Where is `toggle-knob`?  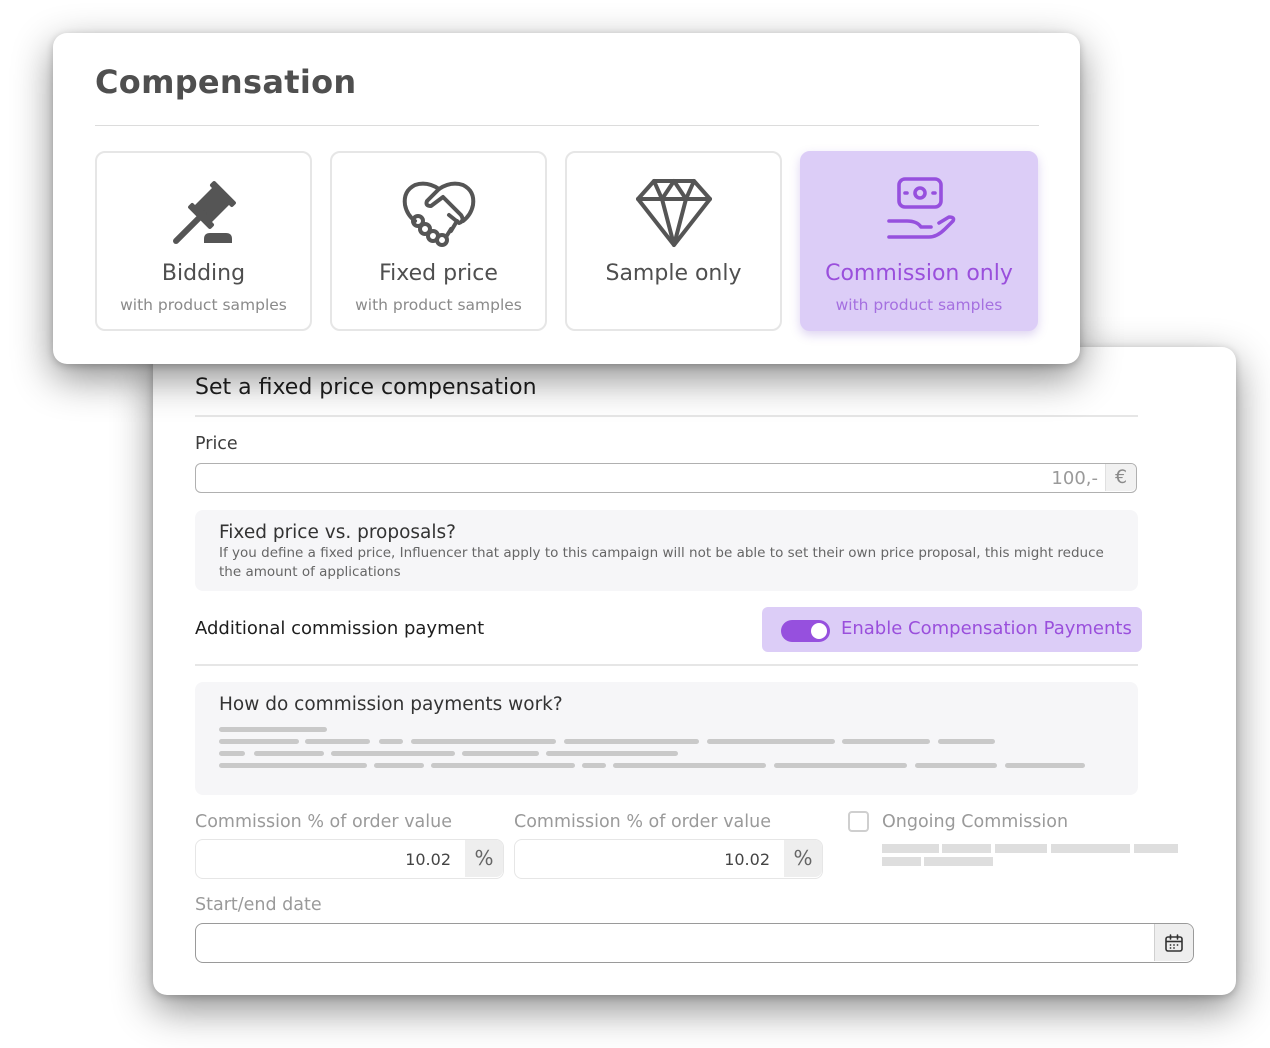
toggle-knob is located at coordinates (819, 631).